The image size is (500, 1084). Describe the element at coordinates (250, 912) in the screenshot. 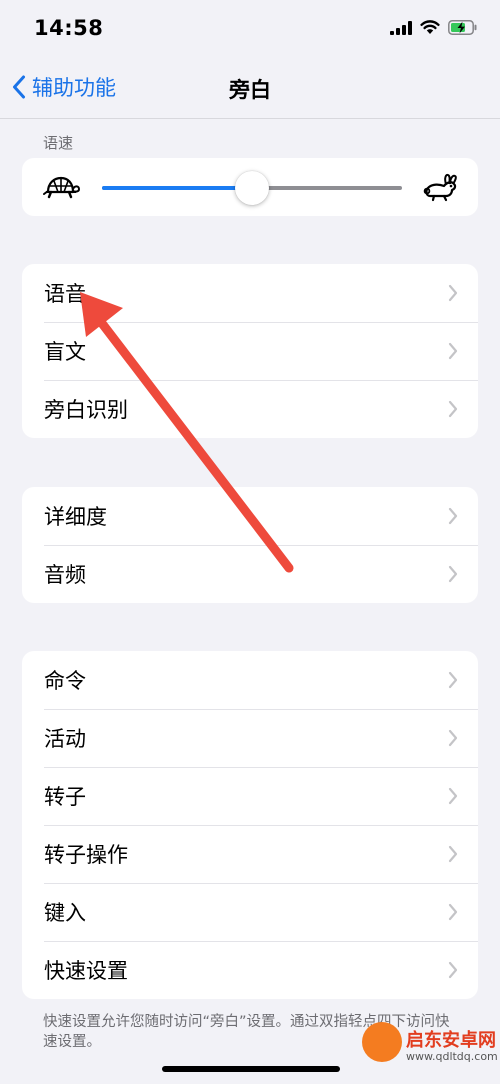

I see `list-item-typing: 键入` at that location.